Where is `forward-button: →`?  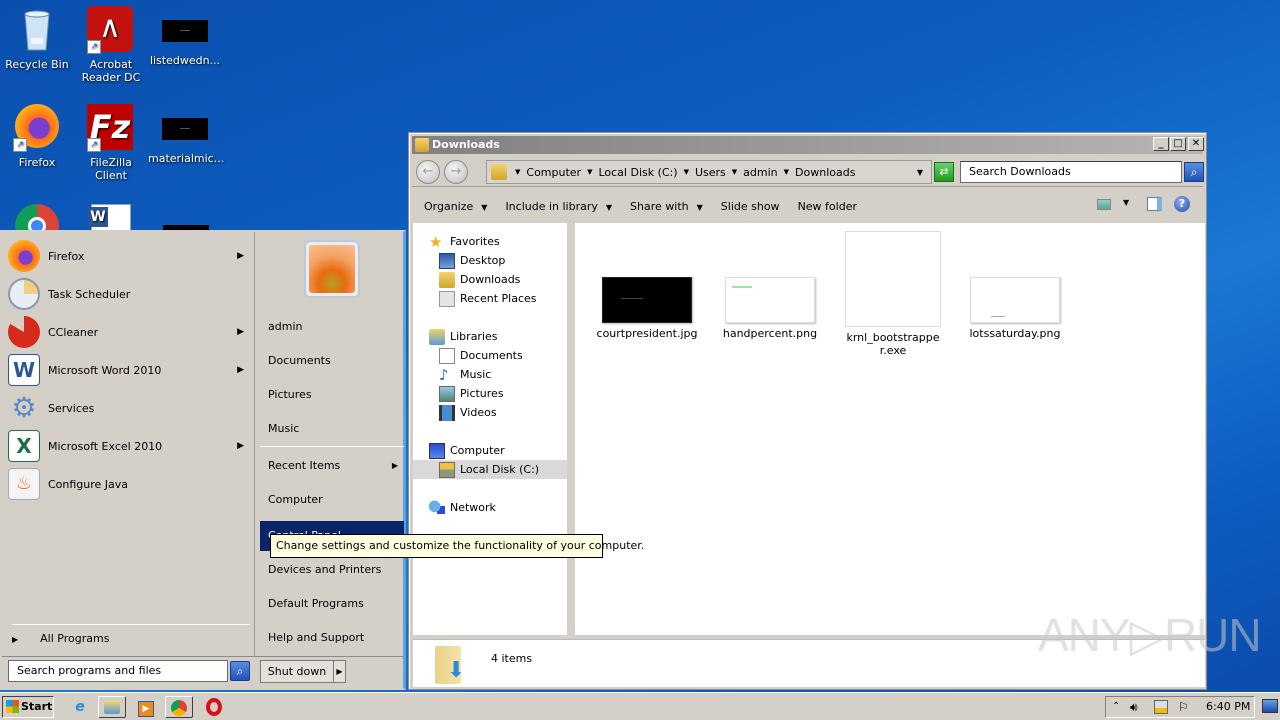
forward-button: → is located at coordinates (456, 172).